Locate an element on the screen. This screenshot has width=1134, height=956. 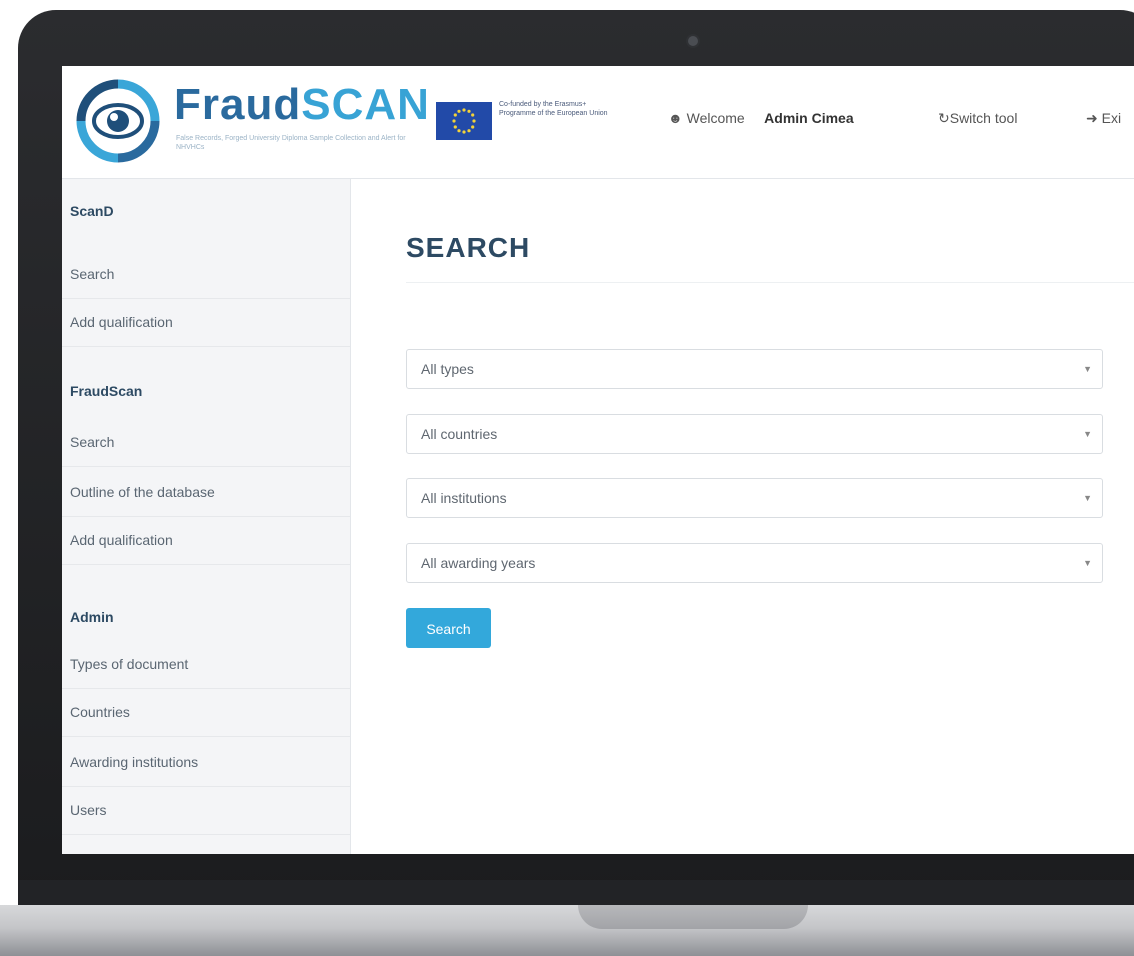
laptop-notch is located at coordinates (693, 917).